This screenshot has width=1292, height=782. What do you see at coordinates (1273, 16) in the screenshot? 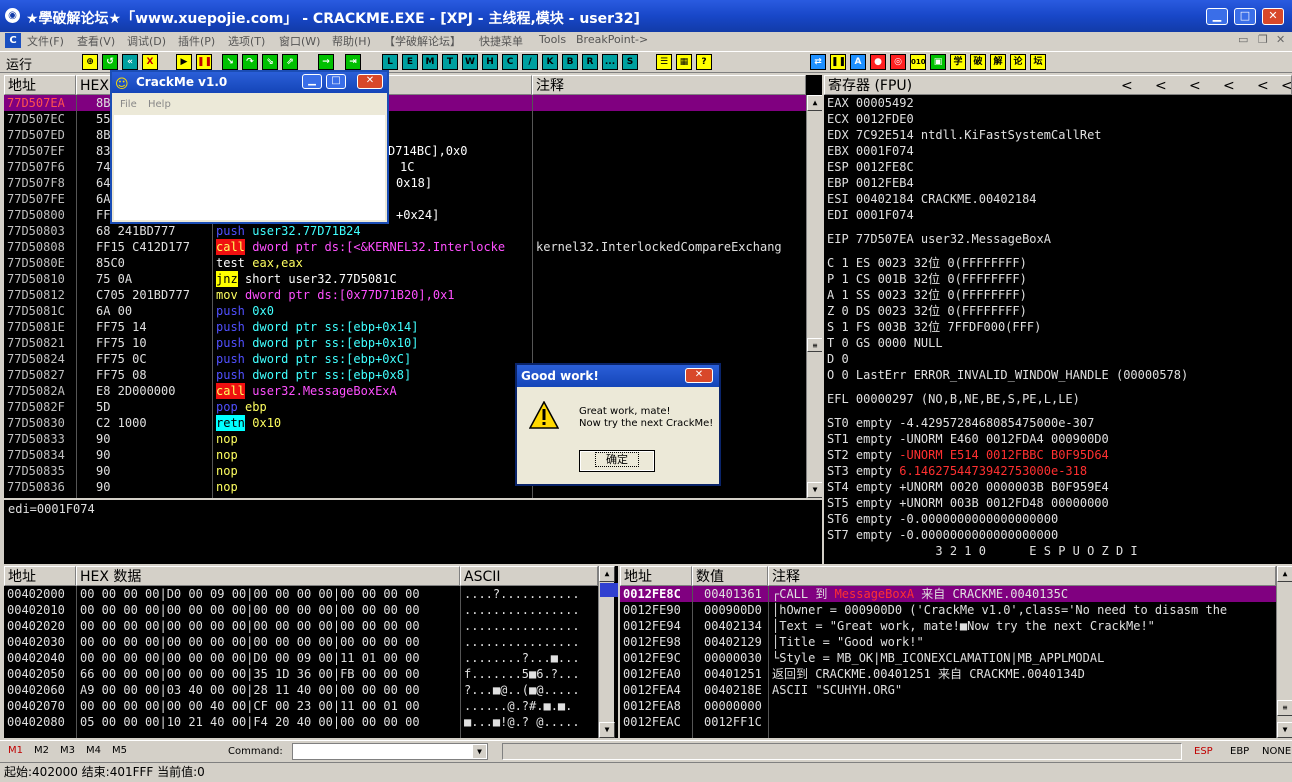
I see `close-button: ✕` at bounding box center [1273, 16].